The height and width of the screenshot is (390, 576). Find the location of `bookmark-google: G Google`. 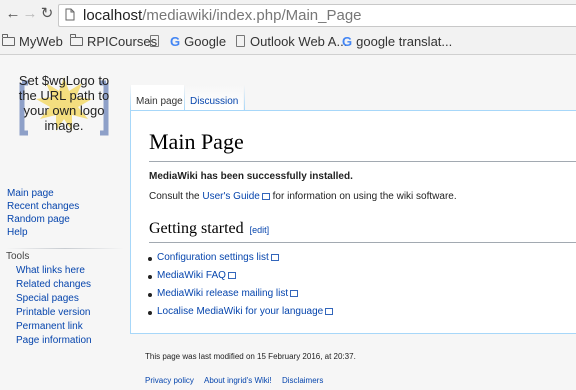

bookmark-google: G Google is located at coordinates (198, 41).